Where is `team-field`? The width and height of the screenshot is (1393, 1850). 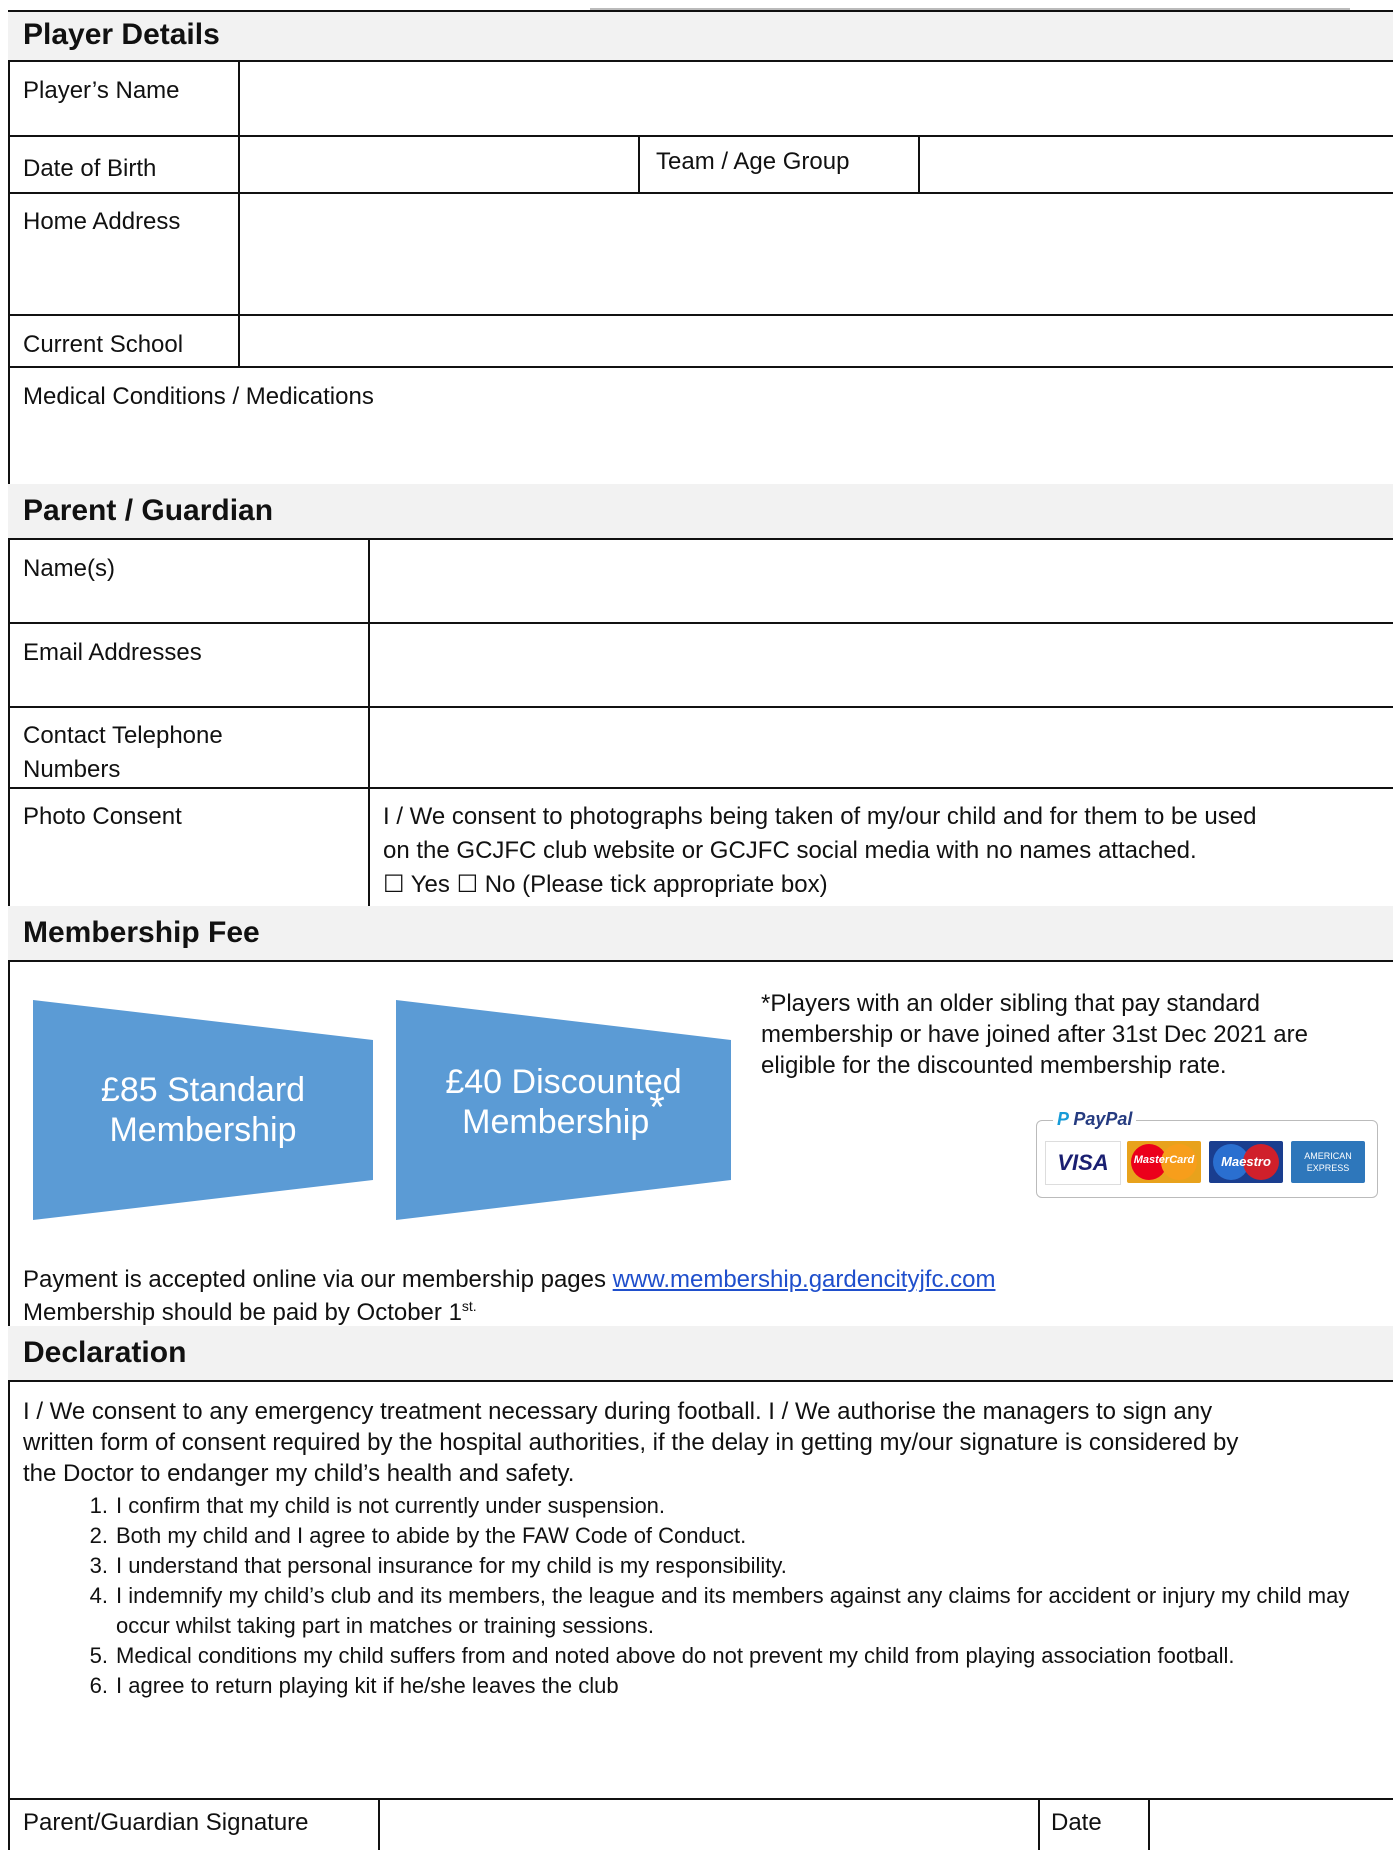 team-field is located at coordinates (1155, 164).